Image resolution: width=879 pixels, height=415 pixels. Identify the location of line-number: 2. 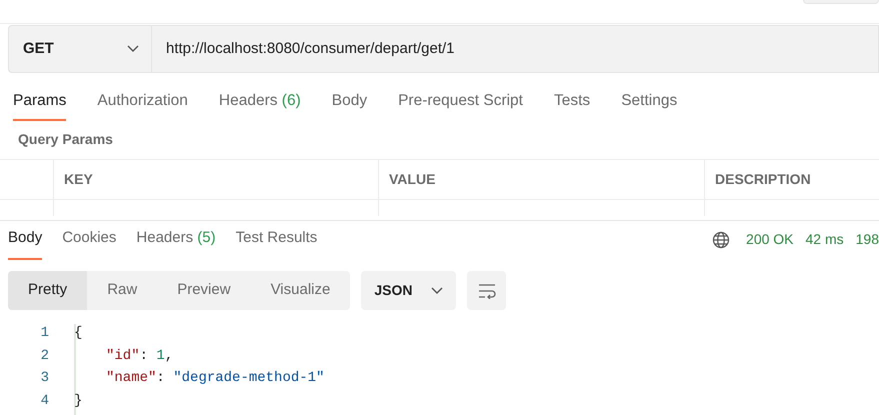
(44, 356).